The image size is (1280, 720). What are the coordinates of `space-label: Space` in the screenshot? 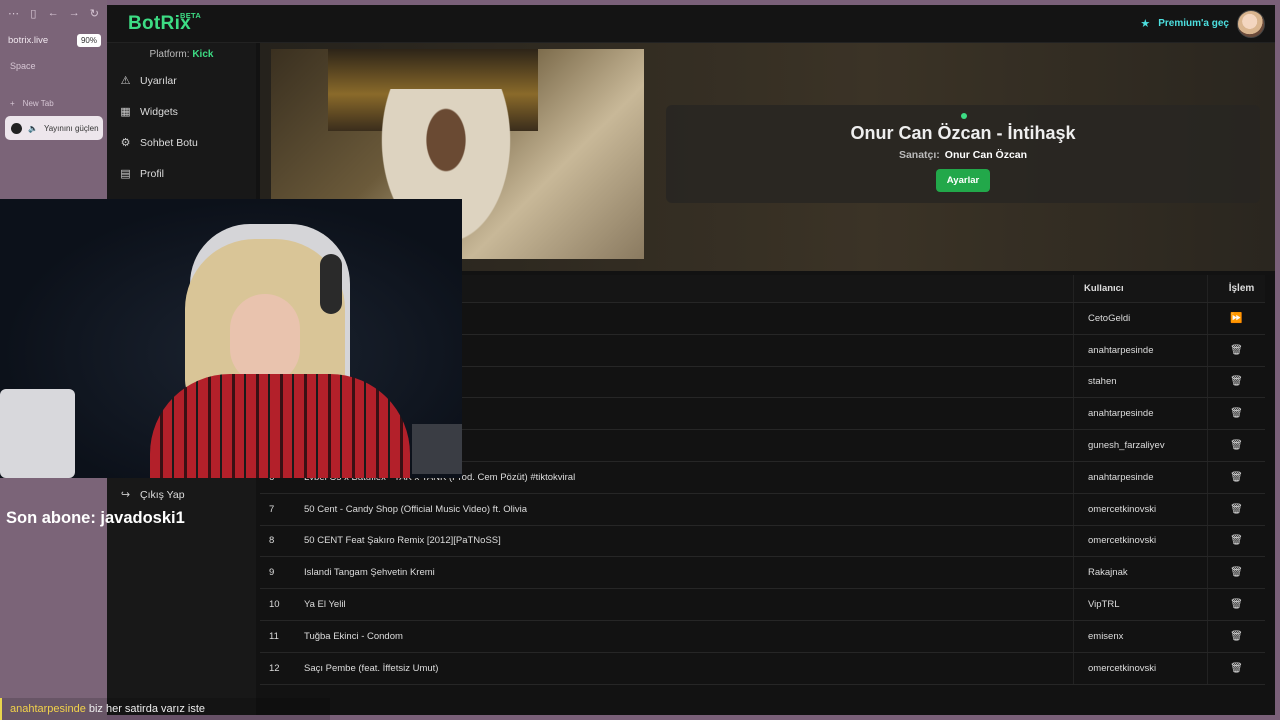 It's located at (23, 66).